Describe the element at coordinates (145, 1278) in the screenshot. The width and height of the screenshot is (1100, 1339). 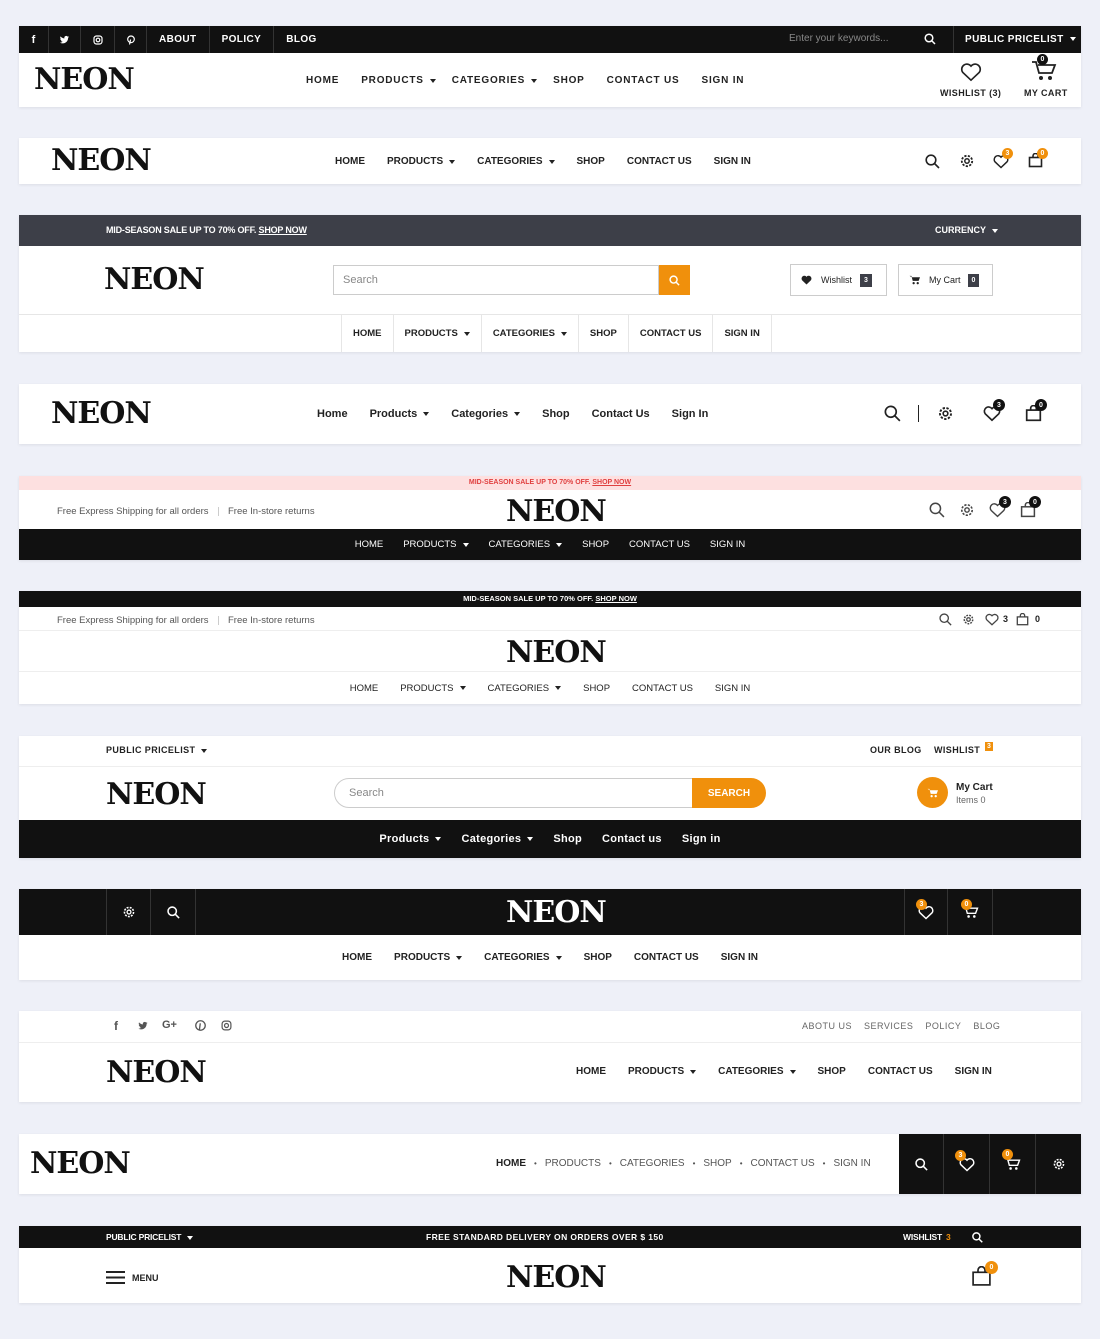
I see `menu-label: MENU` at that location.